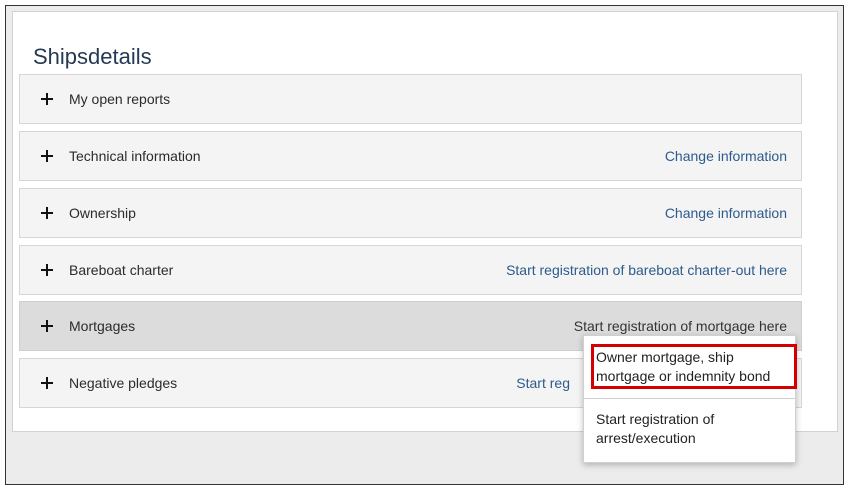 The image size is (849, 495). What do you see at coordinates (123, 383) in the screenshot?
I see `accordion-label: Negative pledges` at bounding box center [123, 383].